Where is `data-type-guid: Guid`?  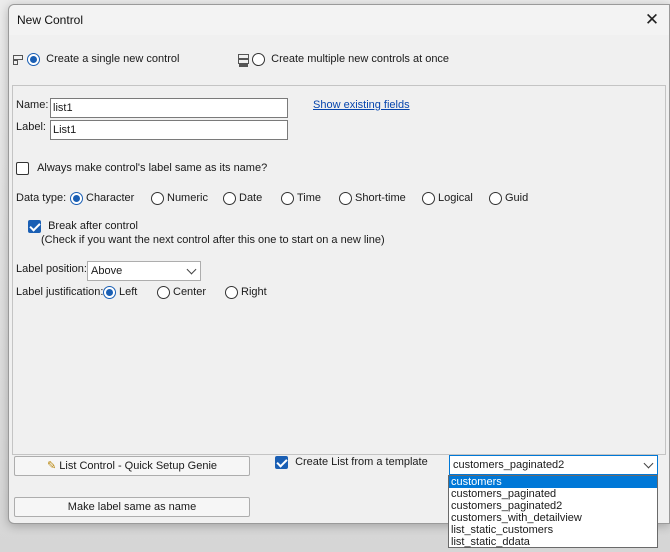 data-type-guid: Guid is located at coordinates (508, 198).